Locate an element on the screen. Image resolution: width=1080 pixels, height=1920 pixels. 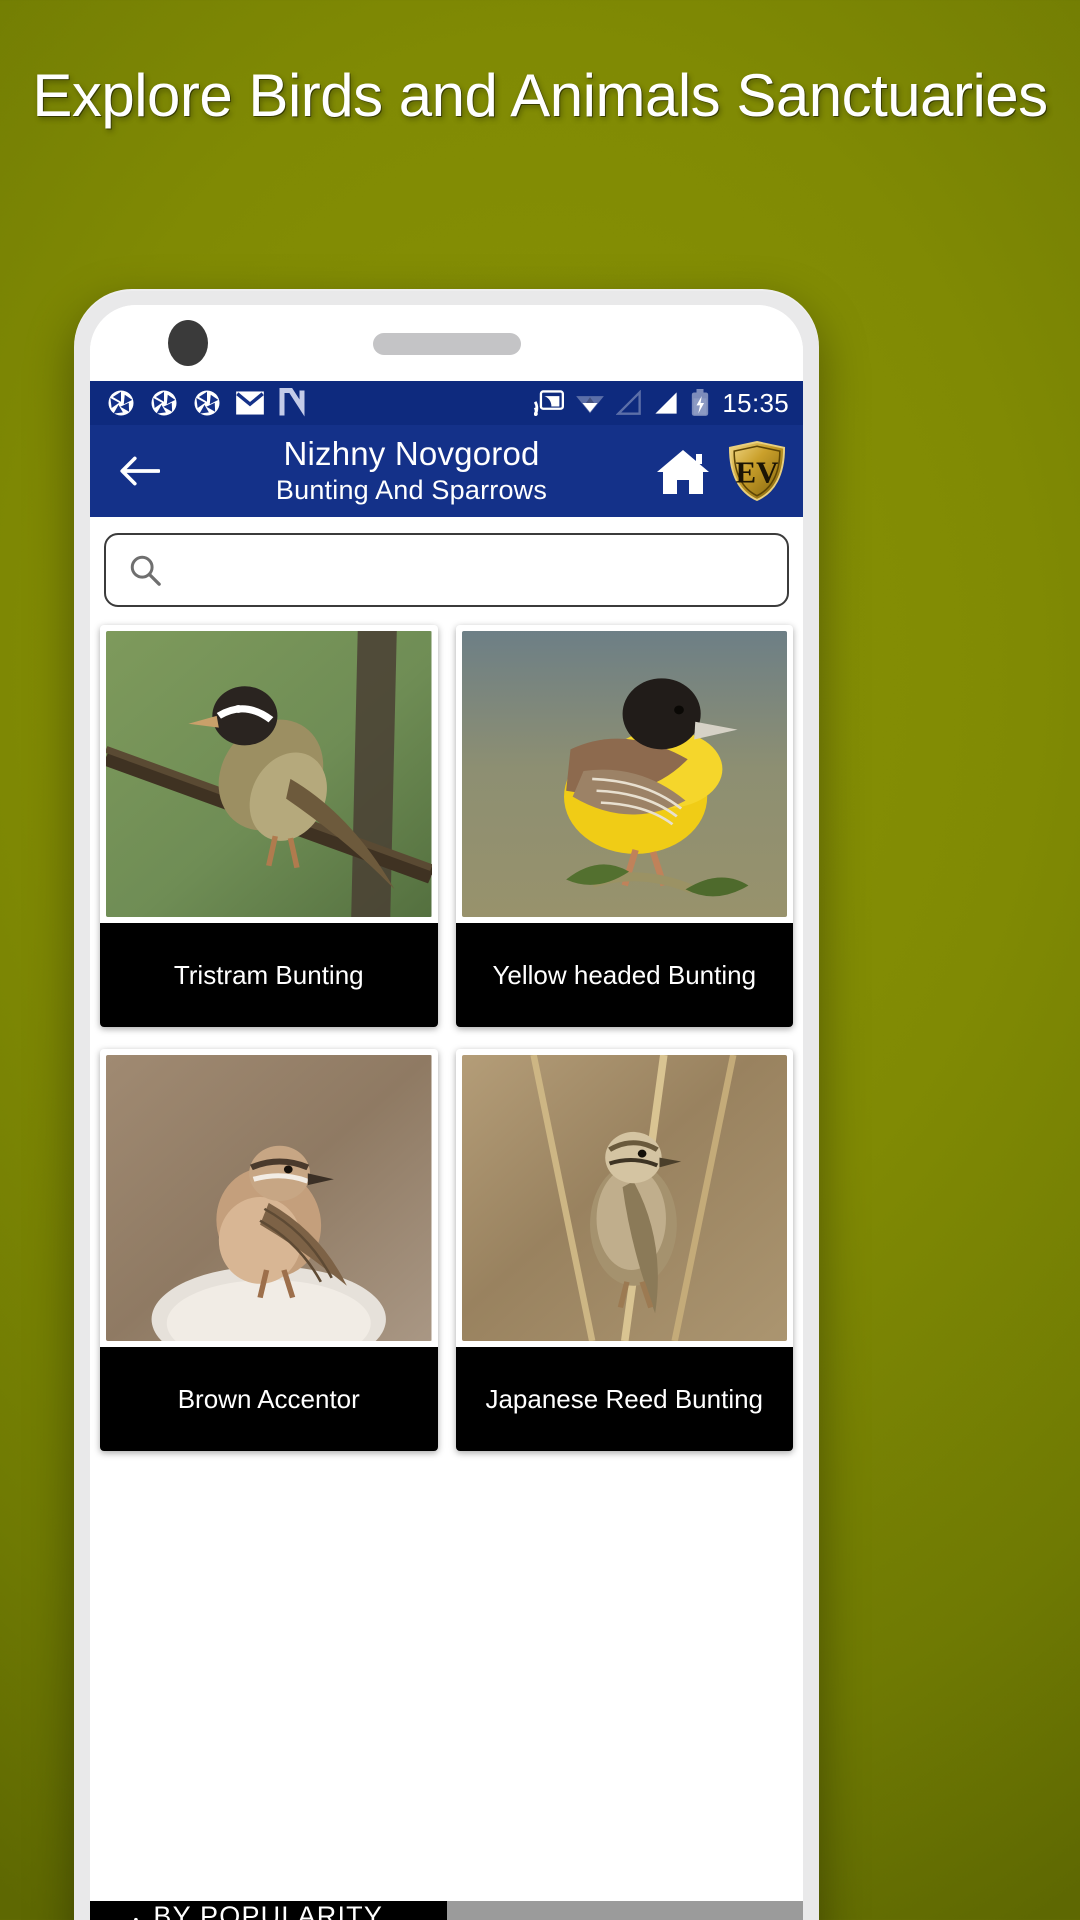
home-button is located at coordinates (683, 471).